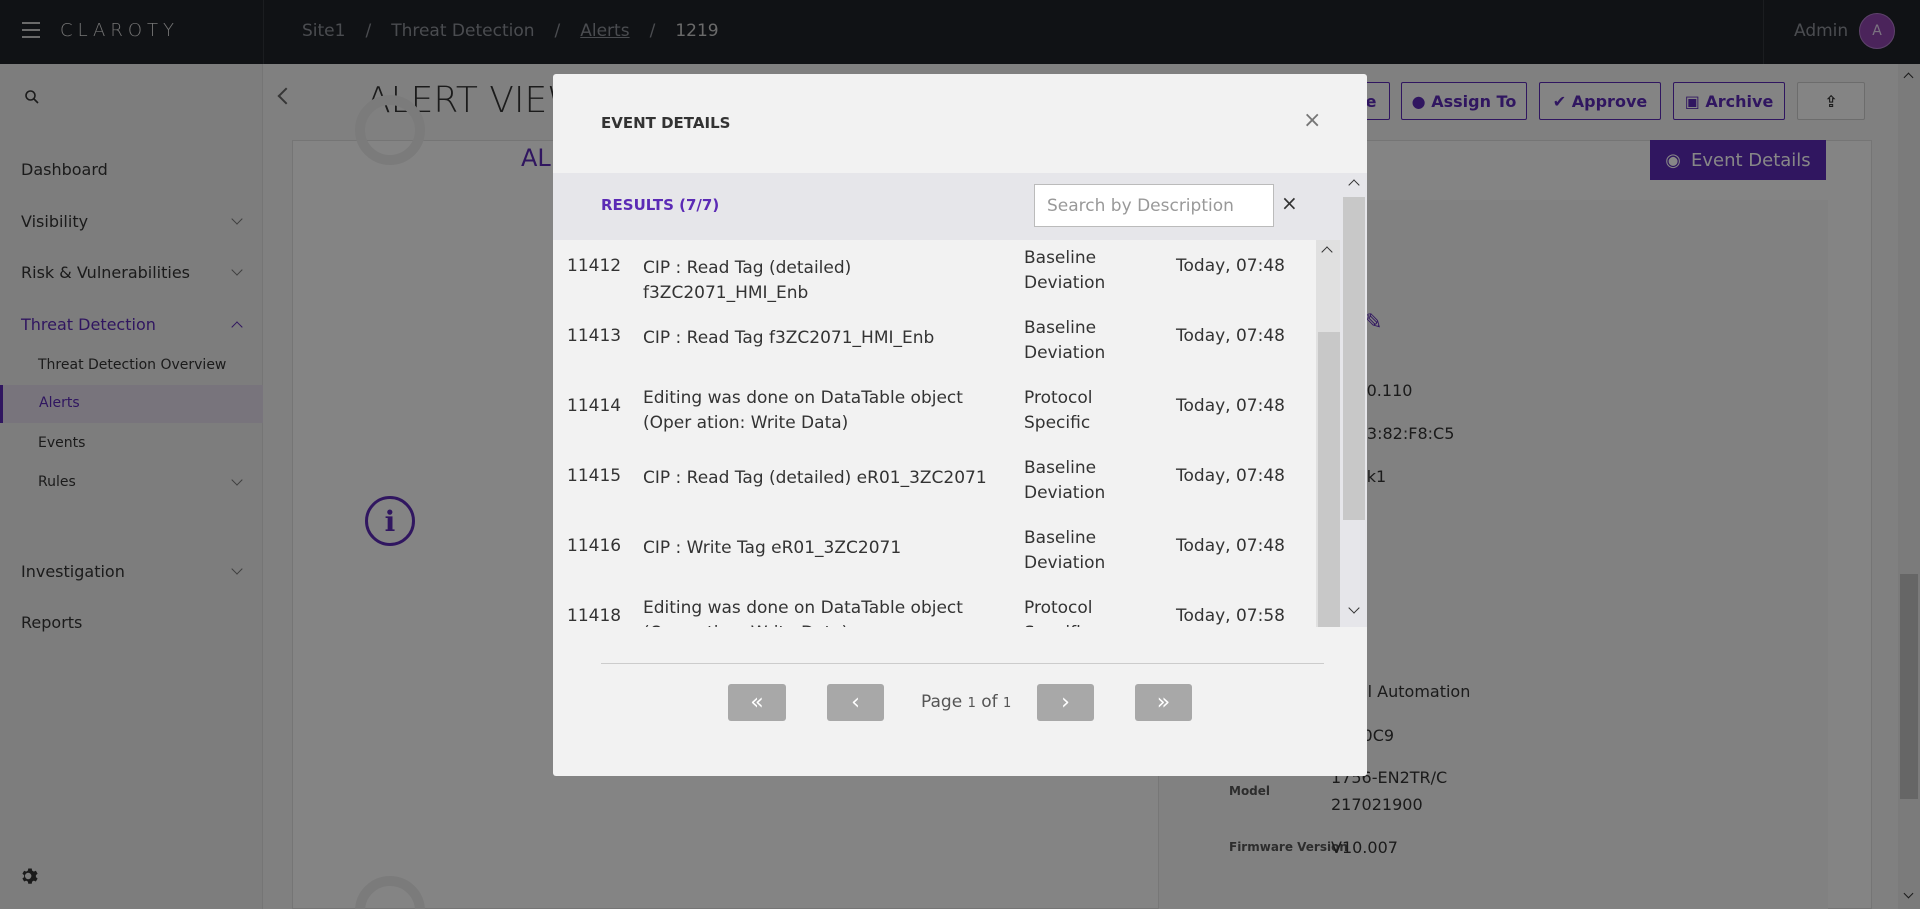 This screenshot has width=1920, height=909. What do you see at coordinates (660, 205) in the screenshot?
I see `results-title: RESULTS (7/7)` at bounding box center [660, 205].